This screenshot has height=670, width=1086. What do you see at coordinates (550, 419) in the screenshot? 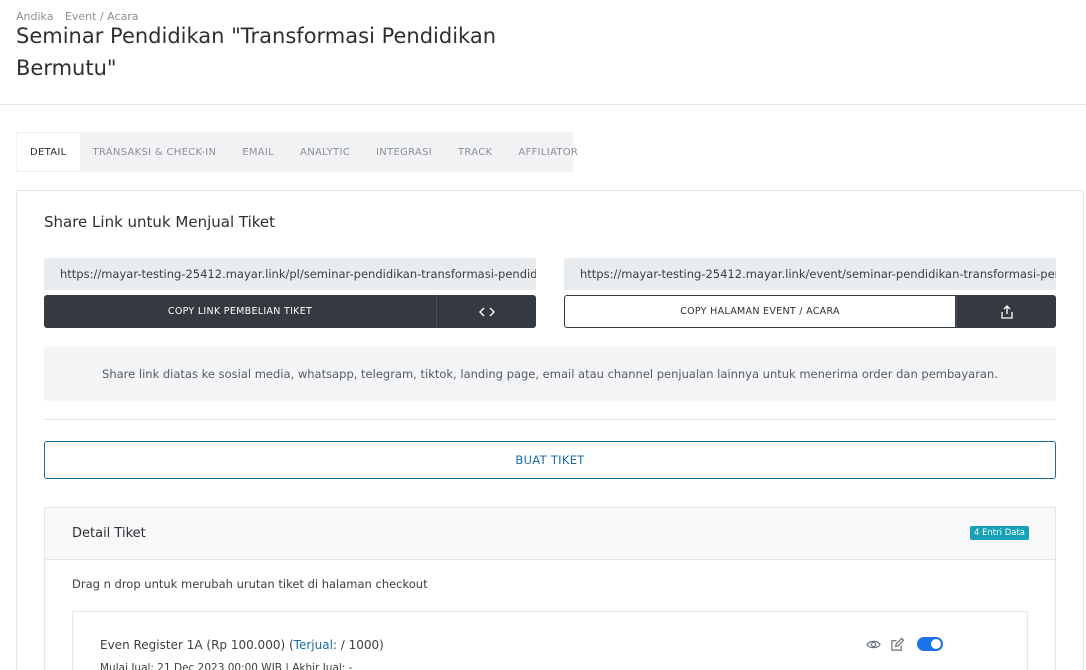
I see `section-divider` at bounding box center [550, 419].